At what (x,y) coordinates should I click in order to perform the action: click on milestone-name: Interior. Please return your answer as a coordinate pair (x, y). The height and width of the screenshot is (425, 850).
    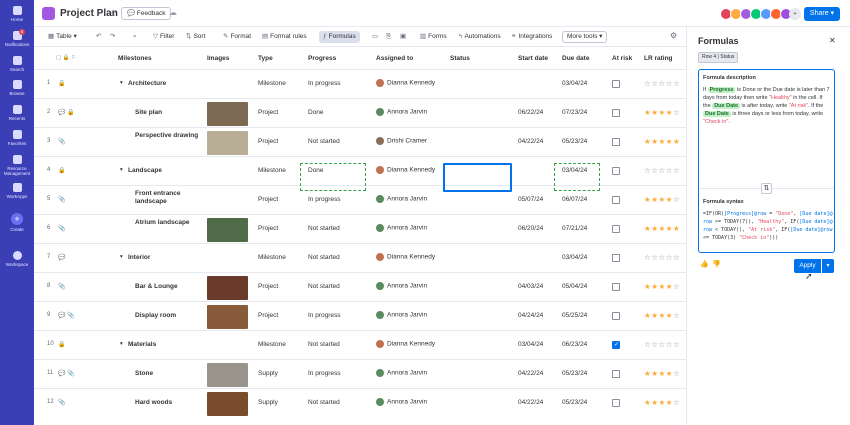
    Looking at the image, I should click on (139, 257).